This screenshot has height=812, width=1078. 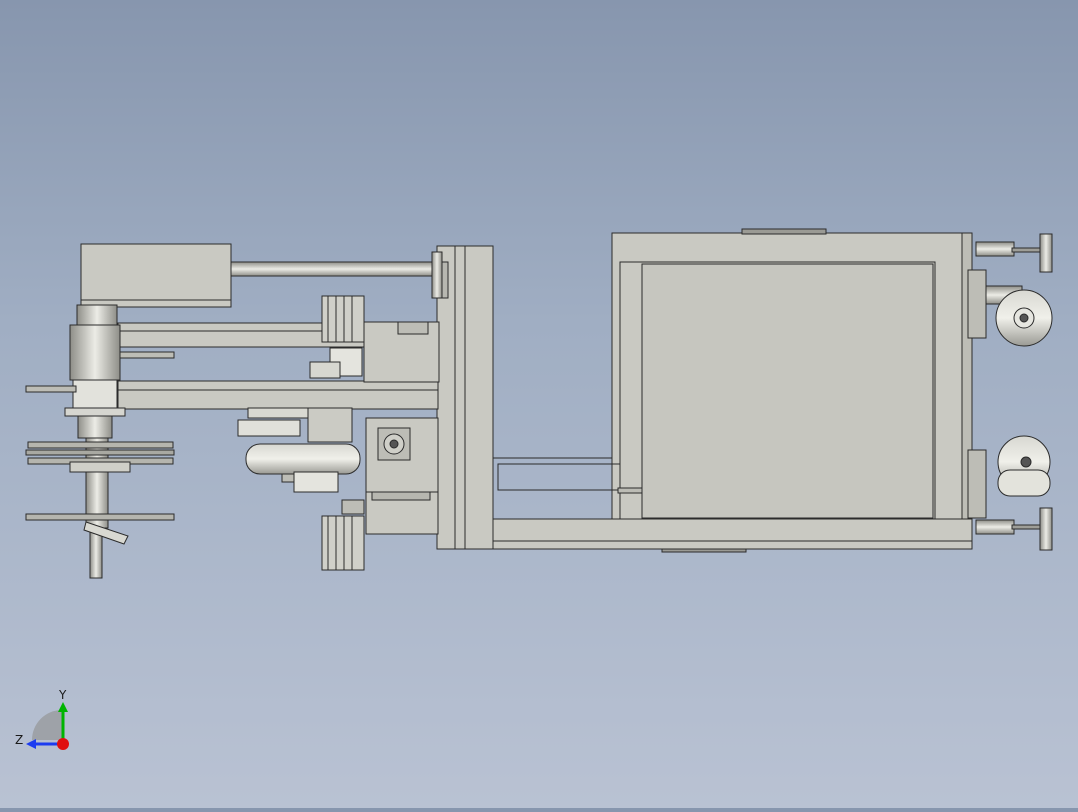 What do you see at coordinates (343, 543) in the screenshot?
I see `roller-bottom` at bounding box center [343, 543].